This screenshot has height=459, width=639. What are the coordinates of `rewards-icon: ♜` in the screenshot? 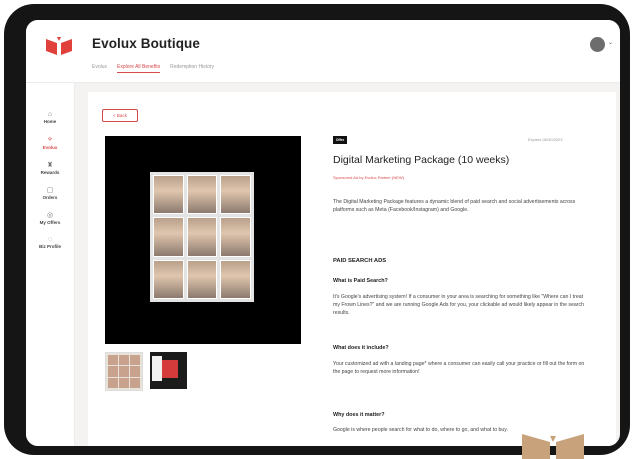 It's located at (50, 165).